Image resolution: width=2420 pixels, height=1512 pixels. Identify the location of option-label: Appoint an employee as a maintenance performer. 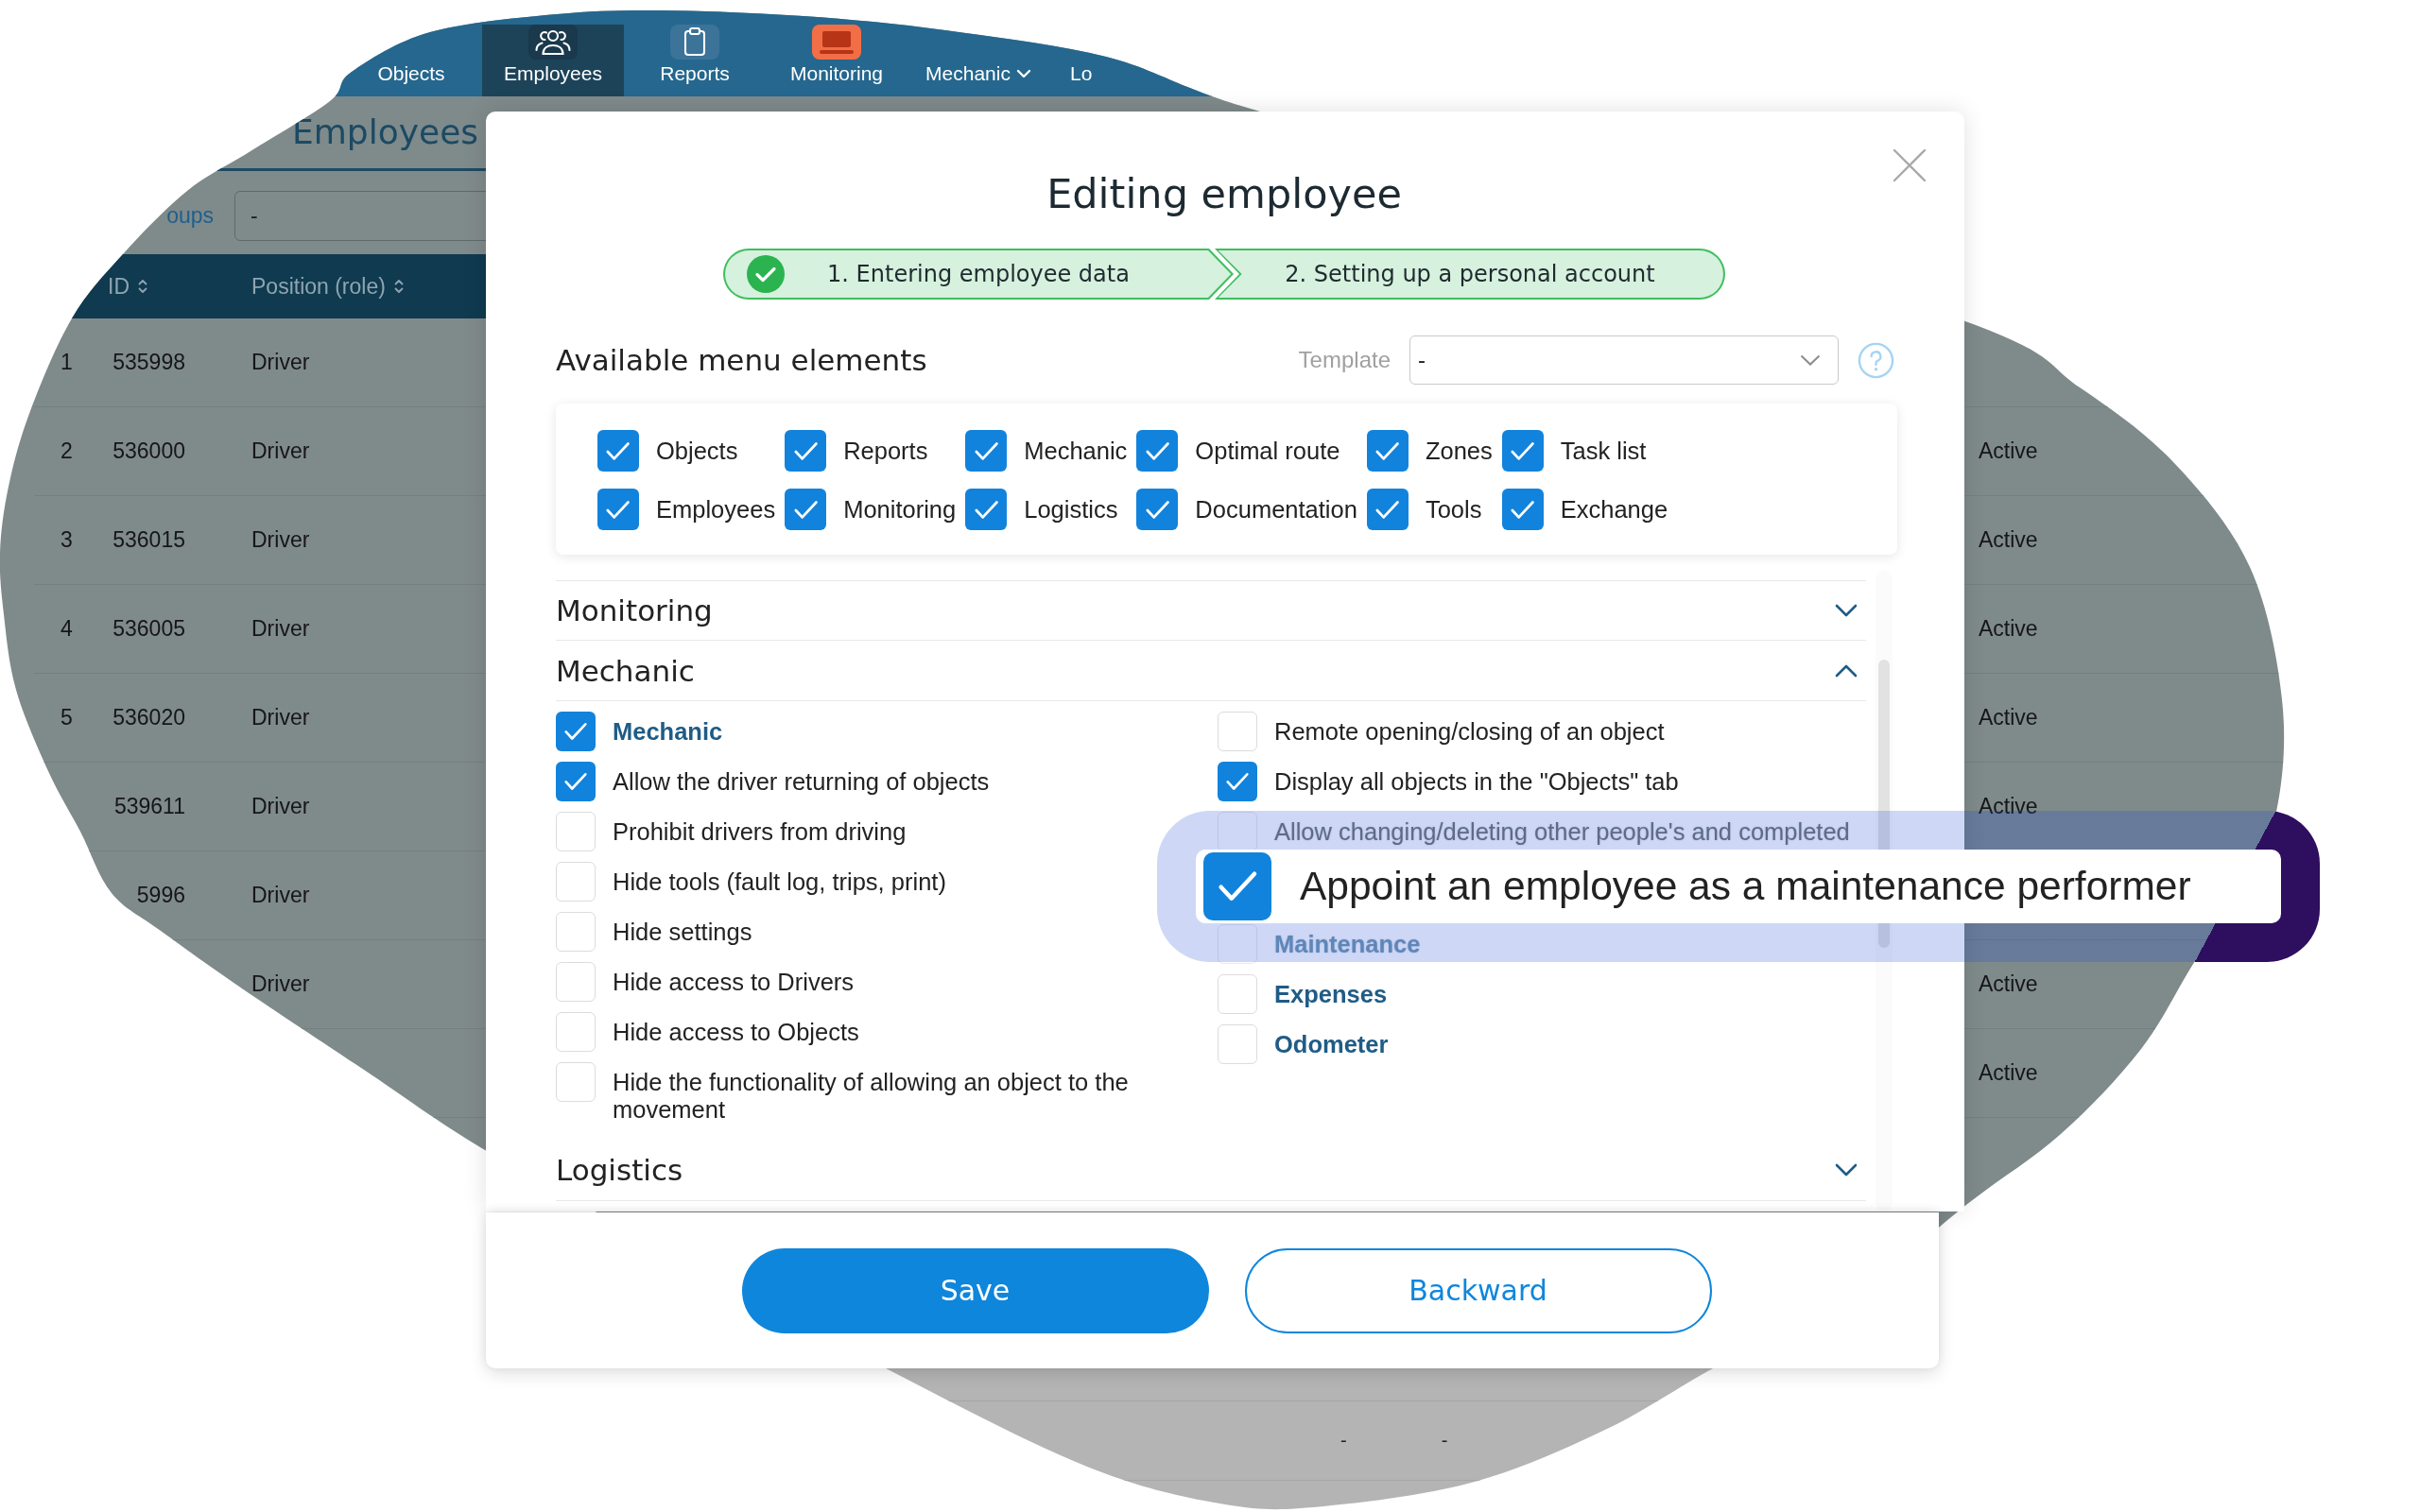
(1745, 886).